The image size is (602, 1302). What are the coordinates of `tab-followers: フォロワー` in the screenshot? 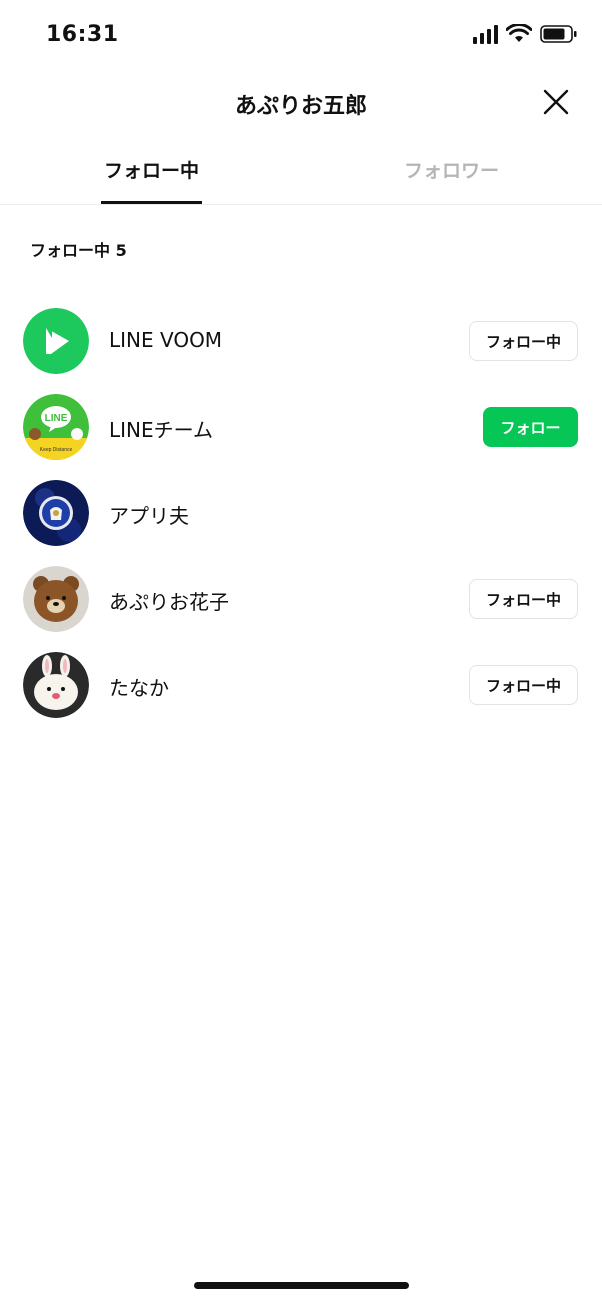 It's located at (451, 169).